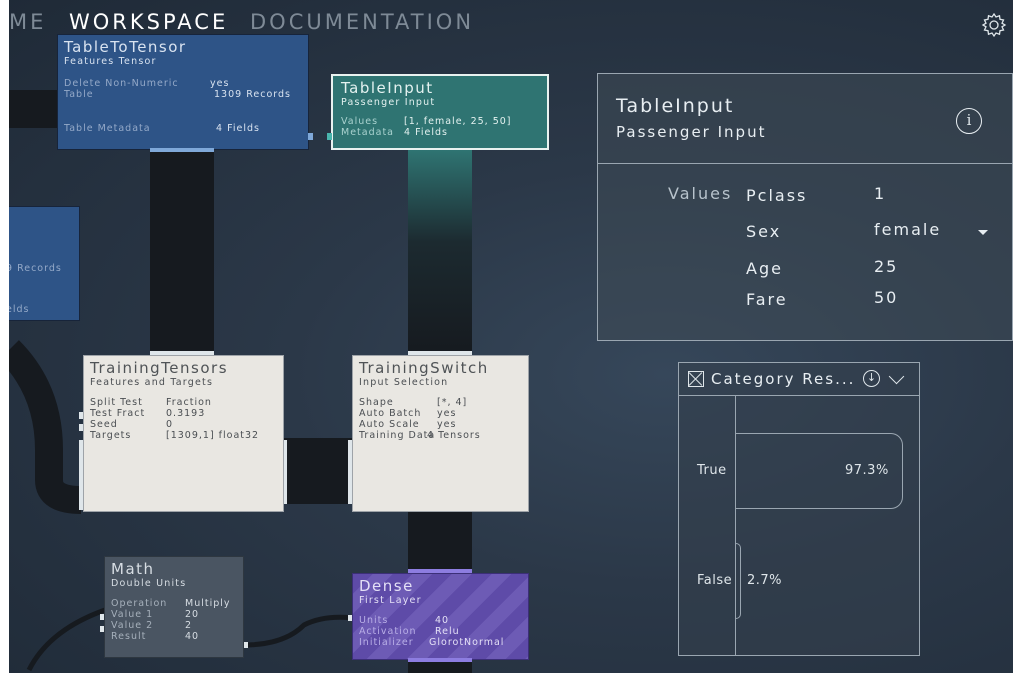 The image size is (1023, 681). I want to click on node-title: TableToTensor, so click(125, 47).